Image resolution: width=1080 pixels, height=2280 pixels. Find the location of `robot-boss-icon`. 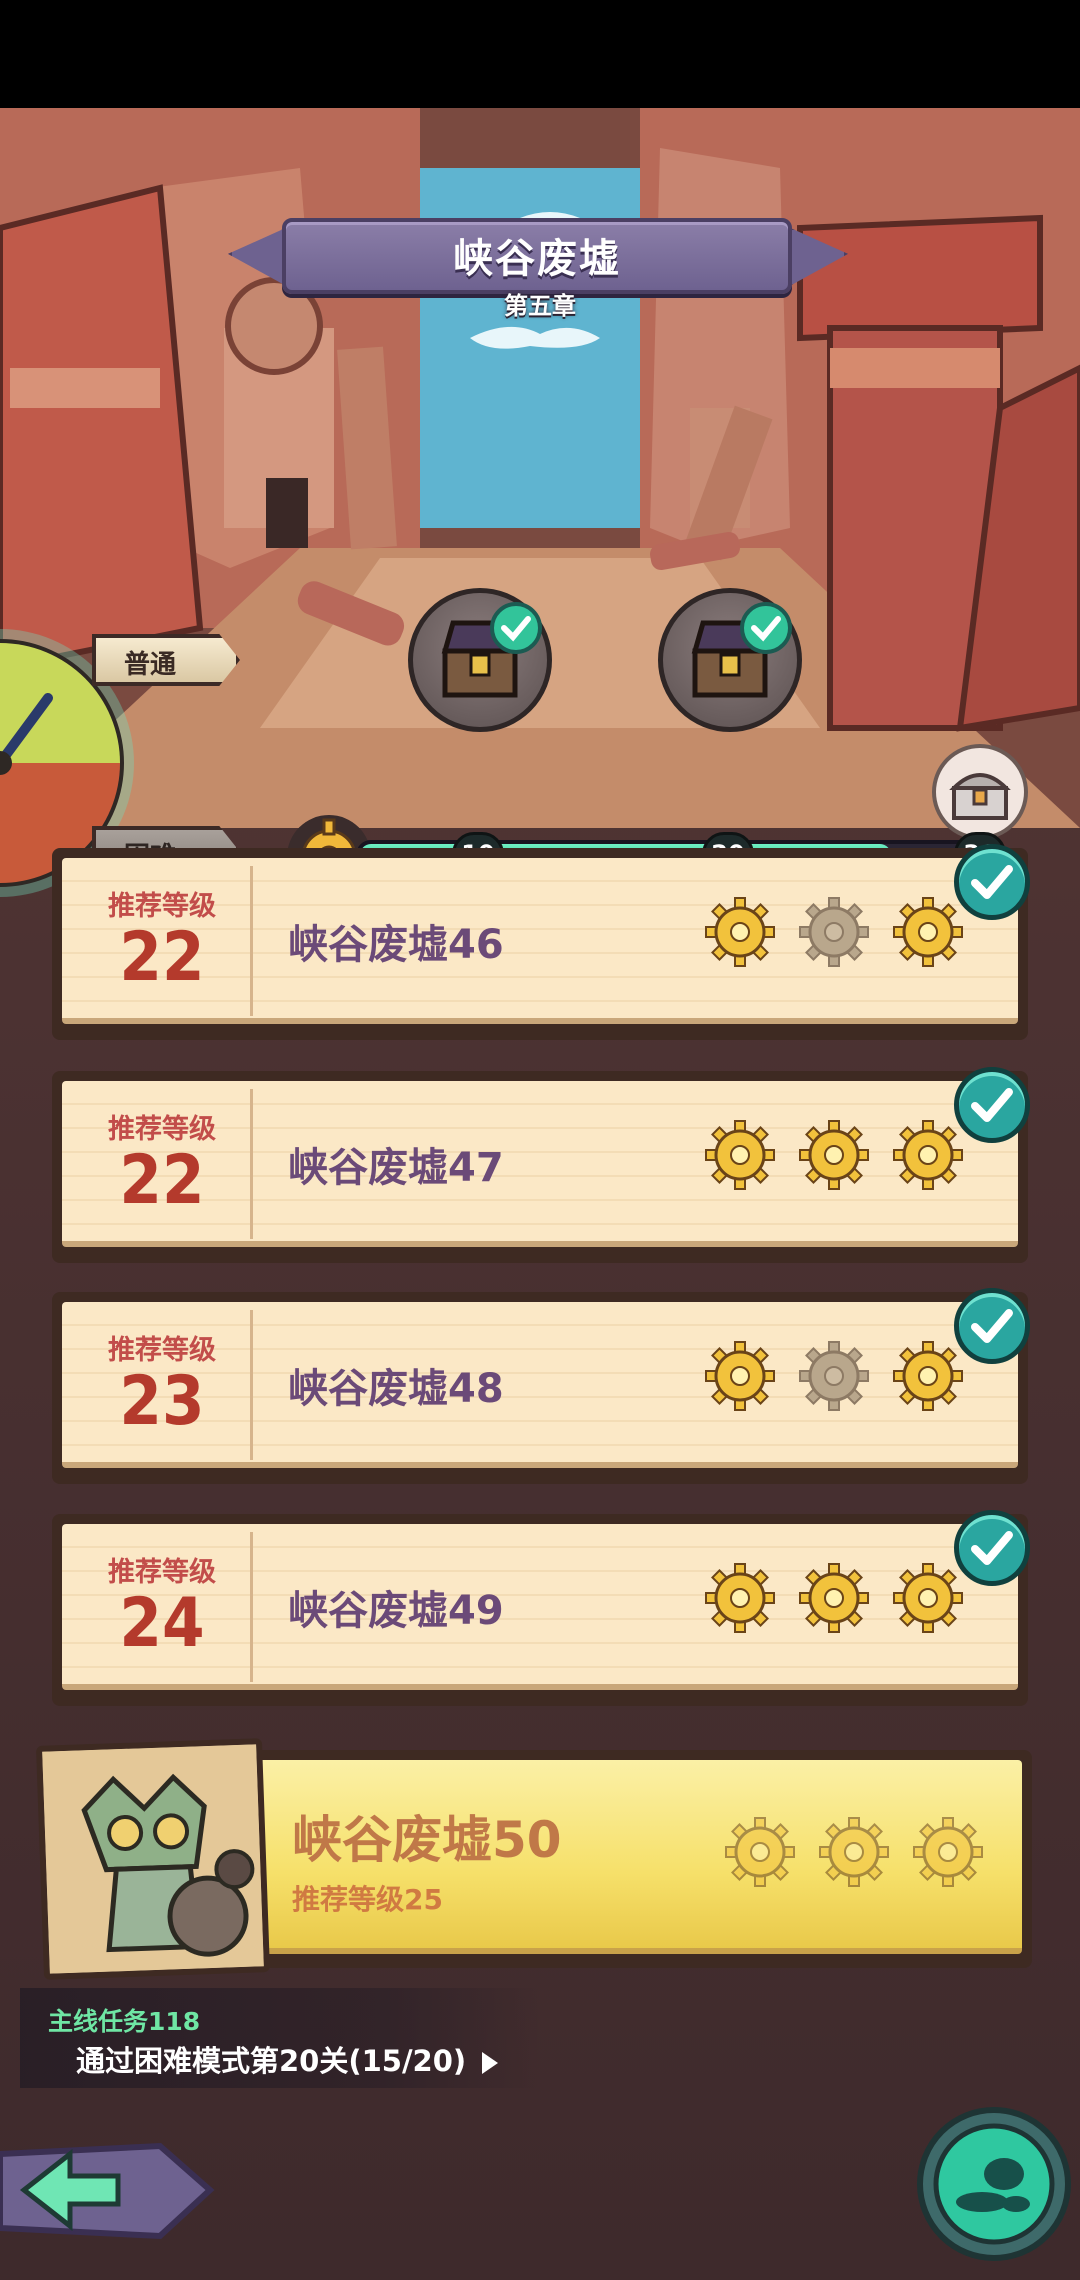

robot-boss-icon is located at coordinates (153, 1859).